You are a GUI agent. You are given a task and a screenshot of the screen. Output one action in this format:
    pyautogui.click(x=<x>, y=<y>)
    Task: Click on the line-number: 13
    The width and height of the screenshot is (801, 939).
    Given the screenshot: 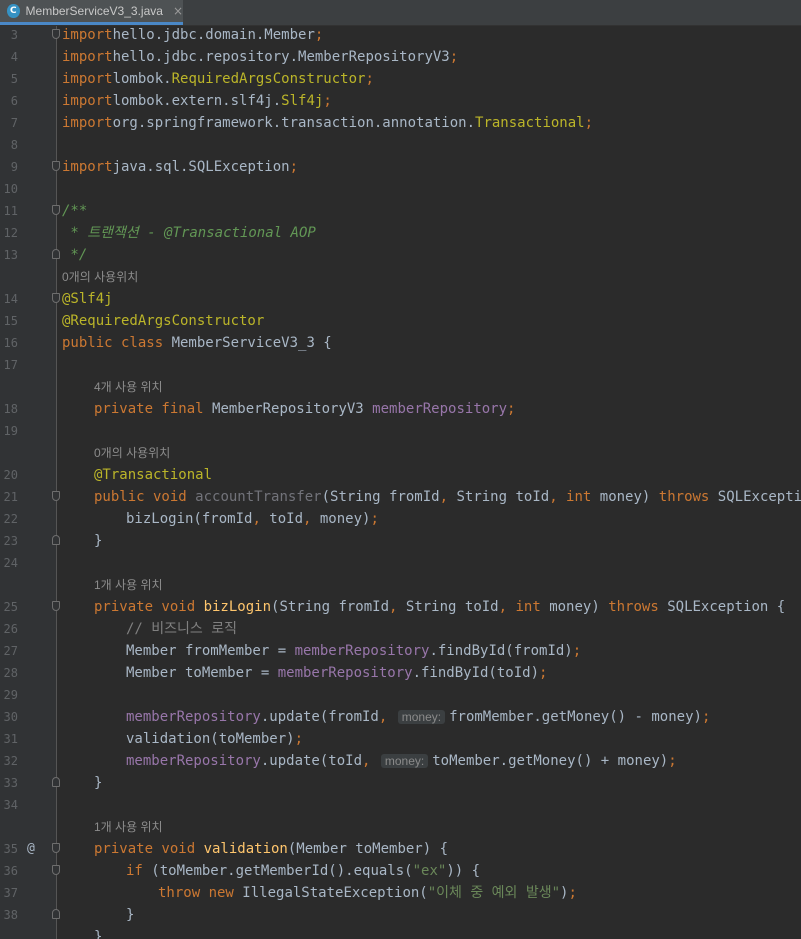 What is the action you would take?
    pyautogui.click(x=10, y=255)
    